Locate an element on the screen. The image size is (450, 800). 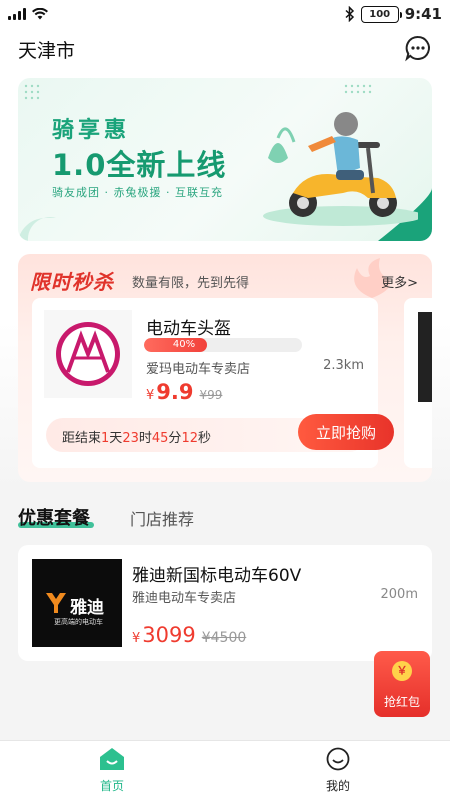
package-price: 3099 is located at coordinates (169, 635).